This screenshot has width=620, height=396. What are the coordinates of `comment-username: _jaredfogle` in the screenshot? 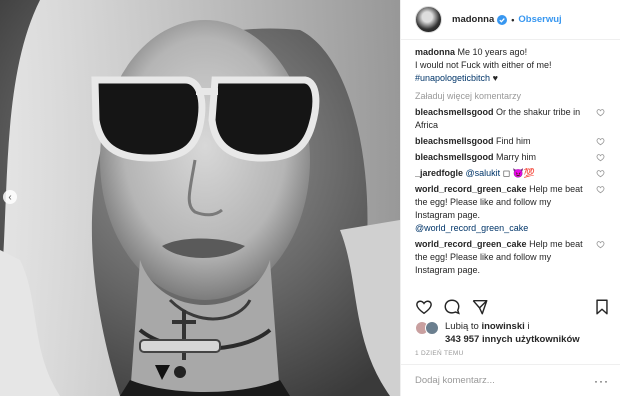 It's located at (439, 173).